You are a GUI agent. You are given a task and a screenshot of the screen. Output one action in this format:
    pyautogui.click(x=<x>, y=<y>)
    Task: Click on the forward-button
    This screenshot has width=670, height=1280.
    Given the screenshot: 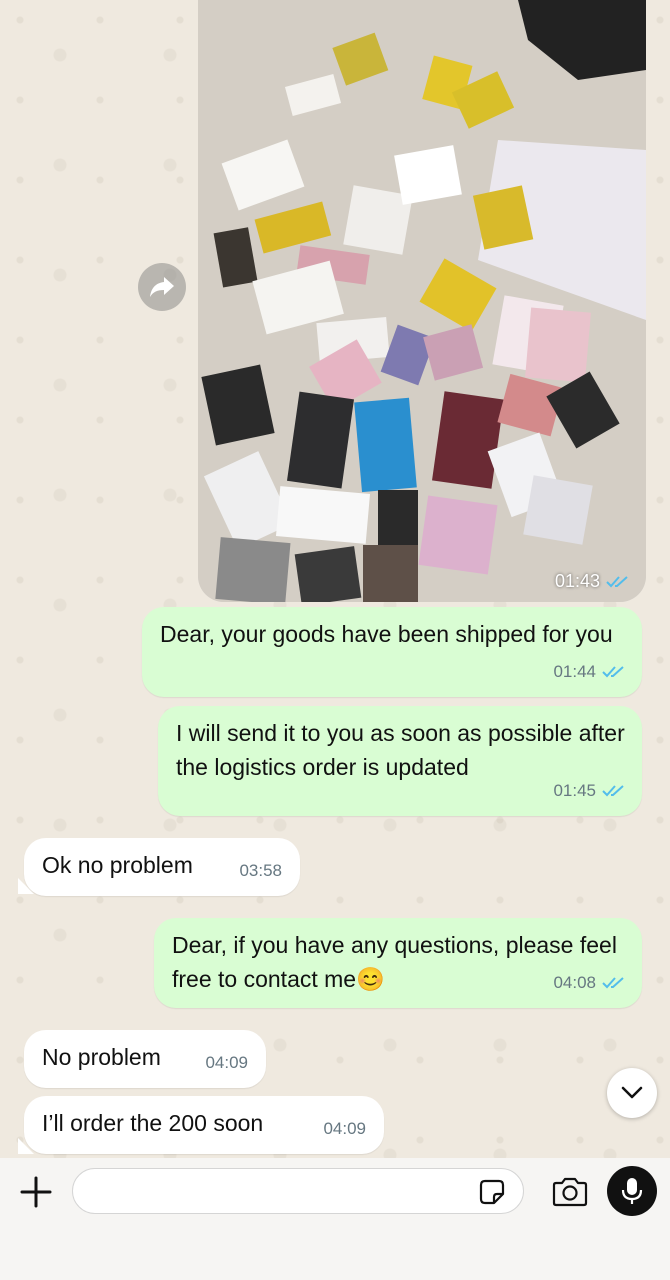 What is the action you would take?
    pyautogui.click(x=162, y=287)
    